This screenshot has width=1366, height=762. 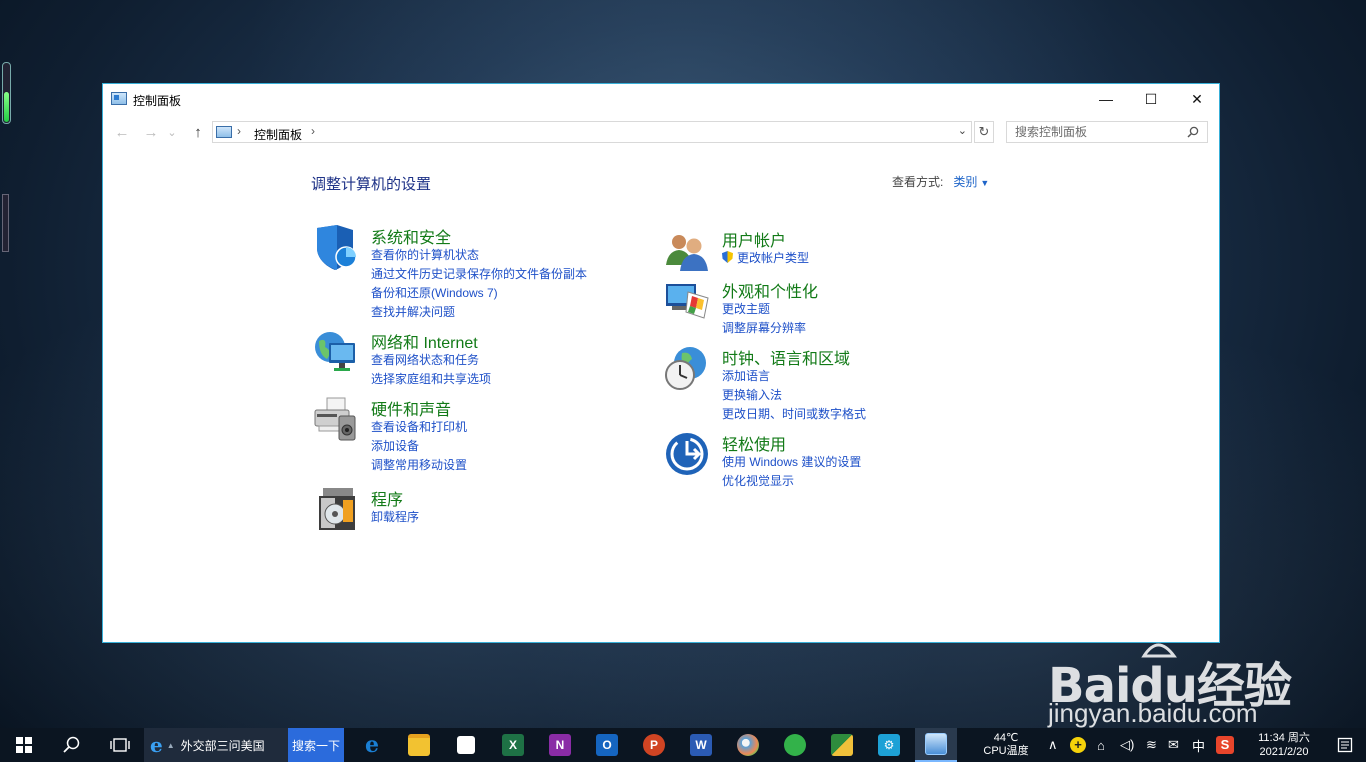 I want to click on link-view-computer-status: 查看你的计算机状态, so click(x=479, y=255).